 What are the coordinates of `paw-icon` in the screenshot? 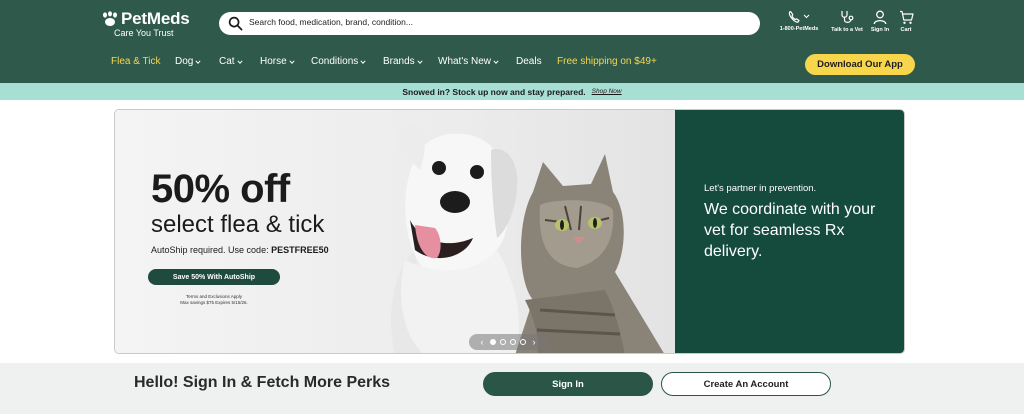 It's located at (110, 18).